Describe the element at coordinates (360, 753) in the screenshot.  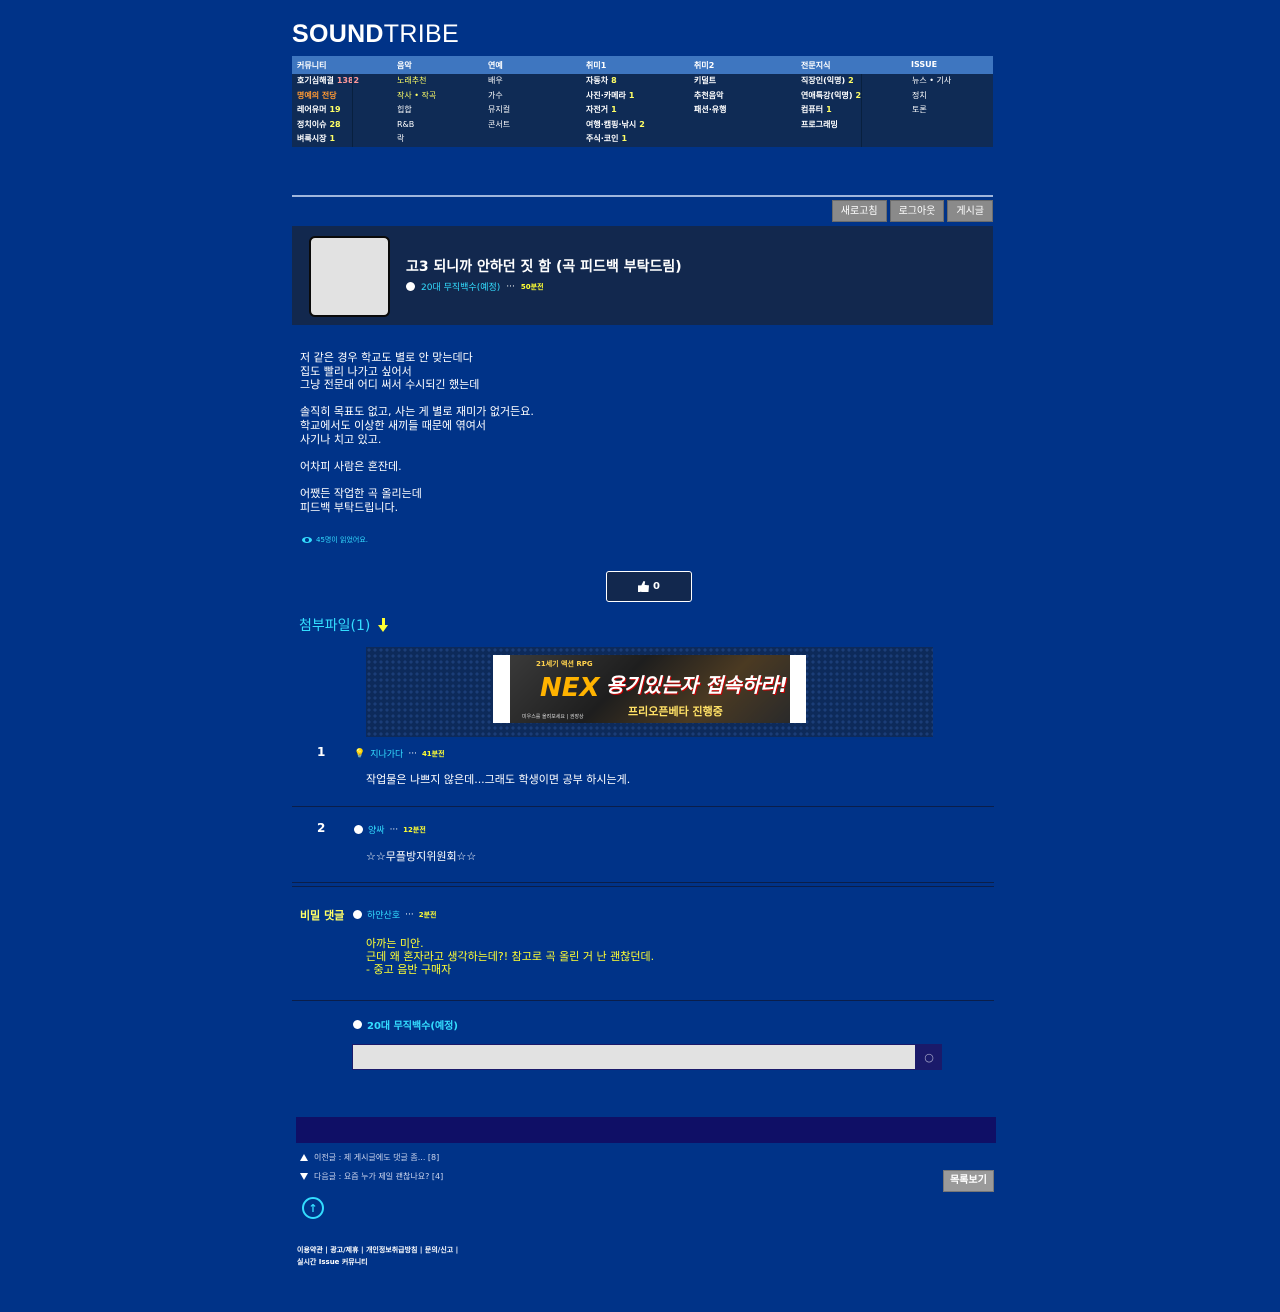
I see `bulb-icon: 💡` at that location.